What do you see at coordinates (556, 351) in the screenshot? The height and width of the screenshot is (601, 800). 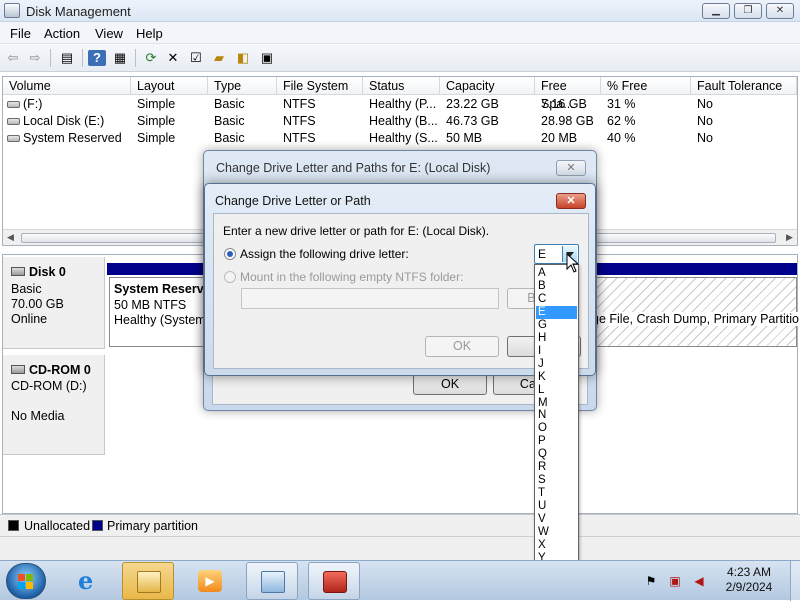 I see `drive-letter-option: I` at bounding box center [556, 351].